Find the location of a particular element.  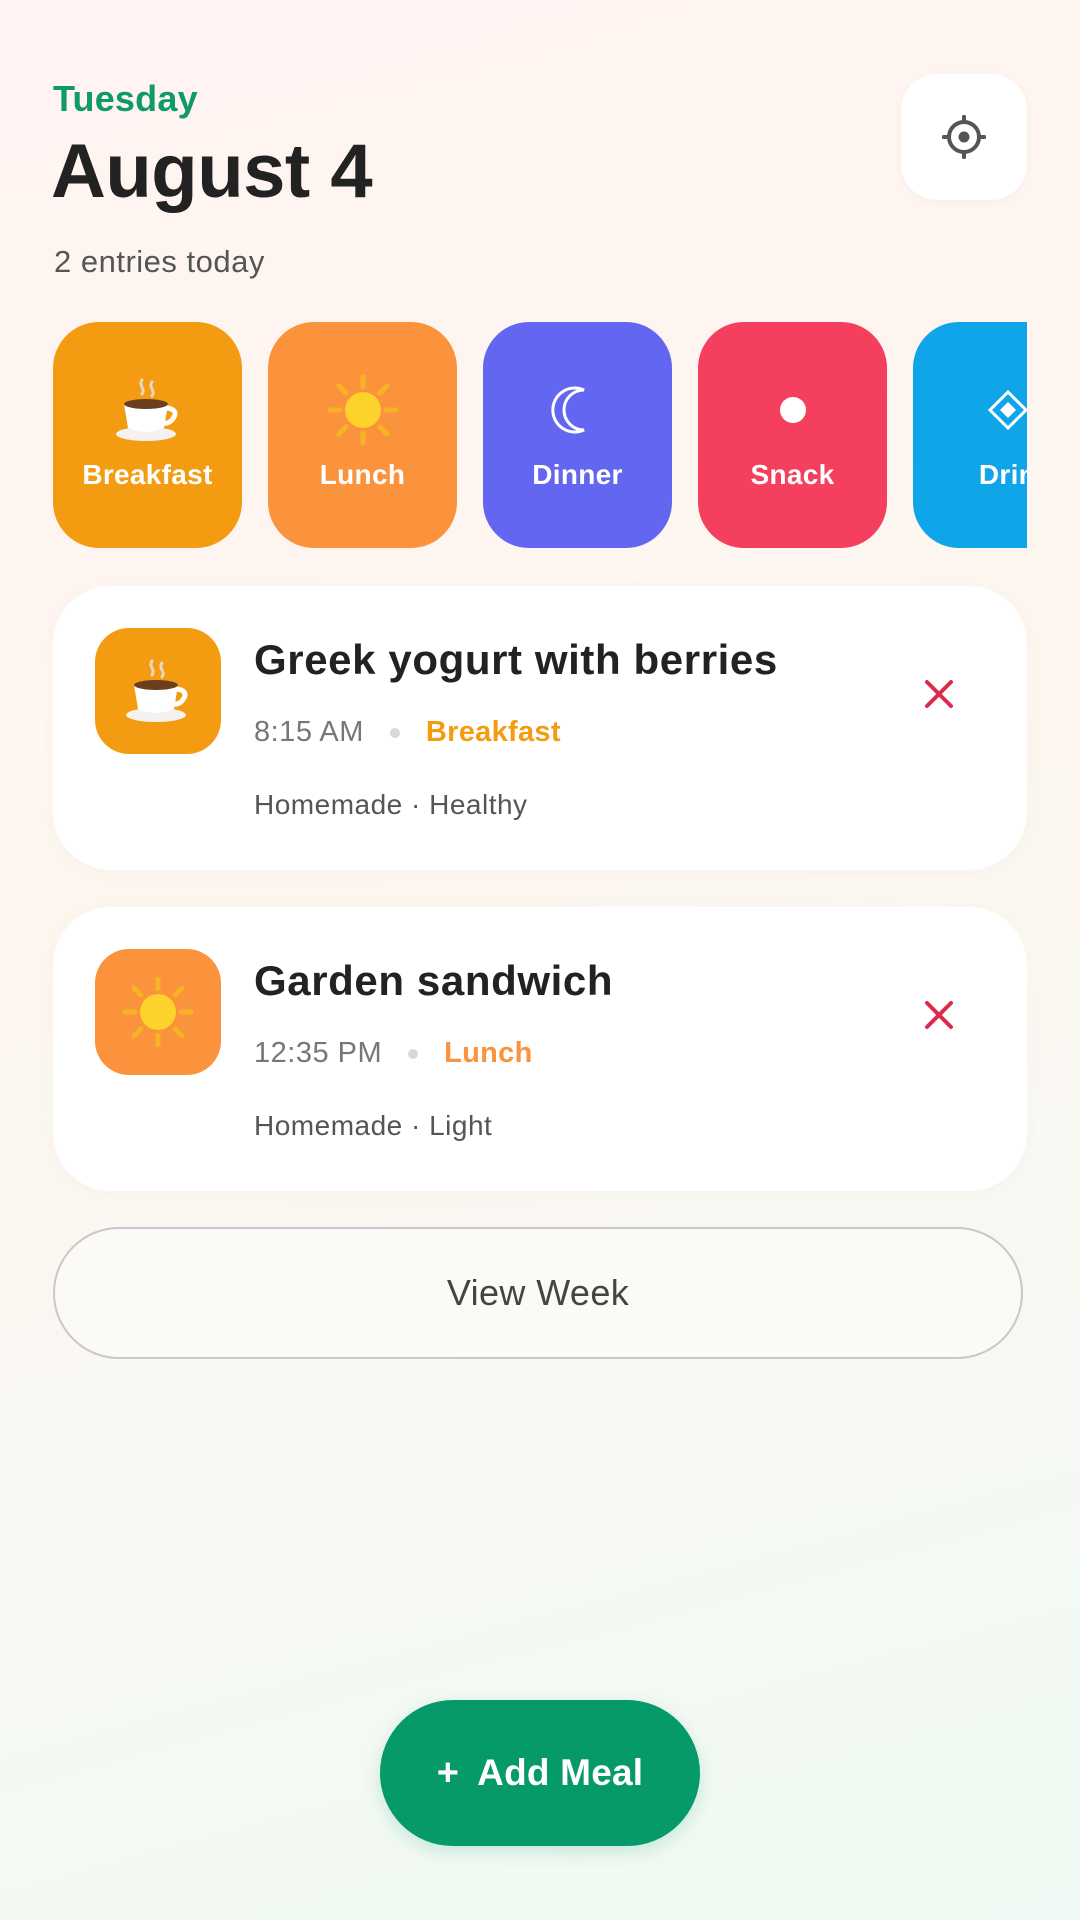

weekday-label: Tuesday is located at coordinates (125, 98).